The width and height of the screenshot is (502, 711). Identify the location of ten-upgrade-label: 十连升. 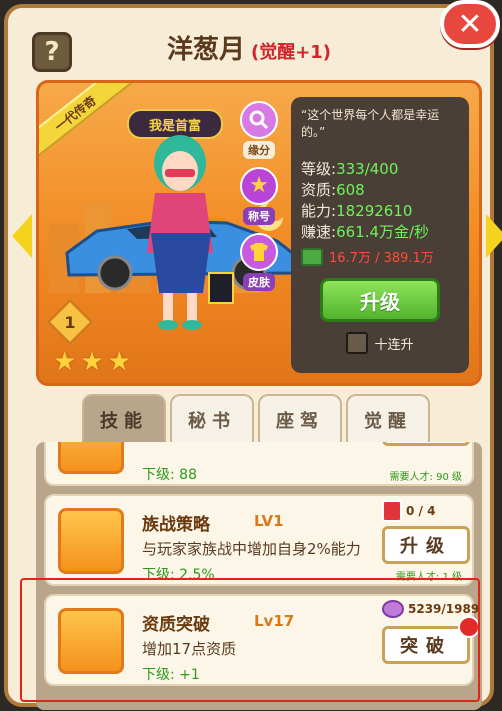
(394, 345).